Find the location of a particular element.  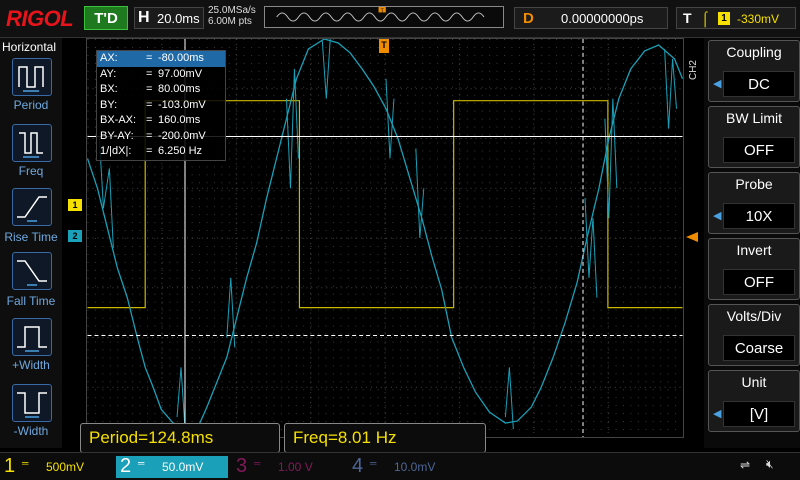

probe-value: 10X is located at coordinates (759, 216).